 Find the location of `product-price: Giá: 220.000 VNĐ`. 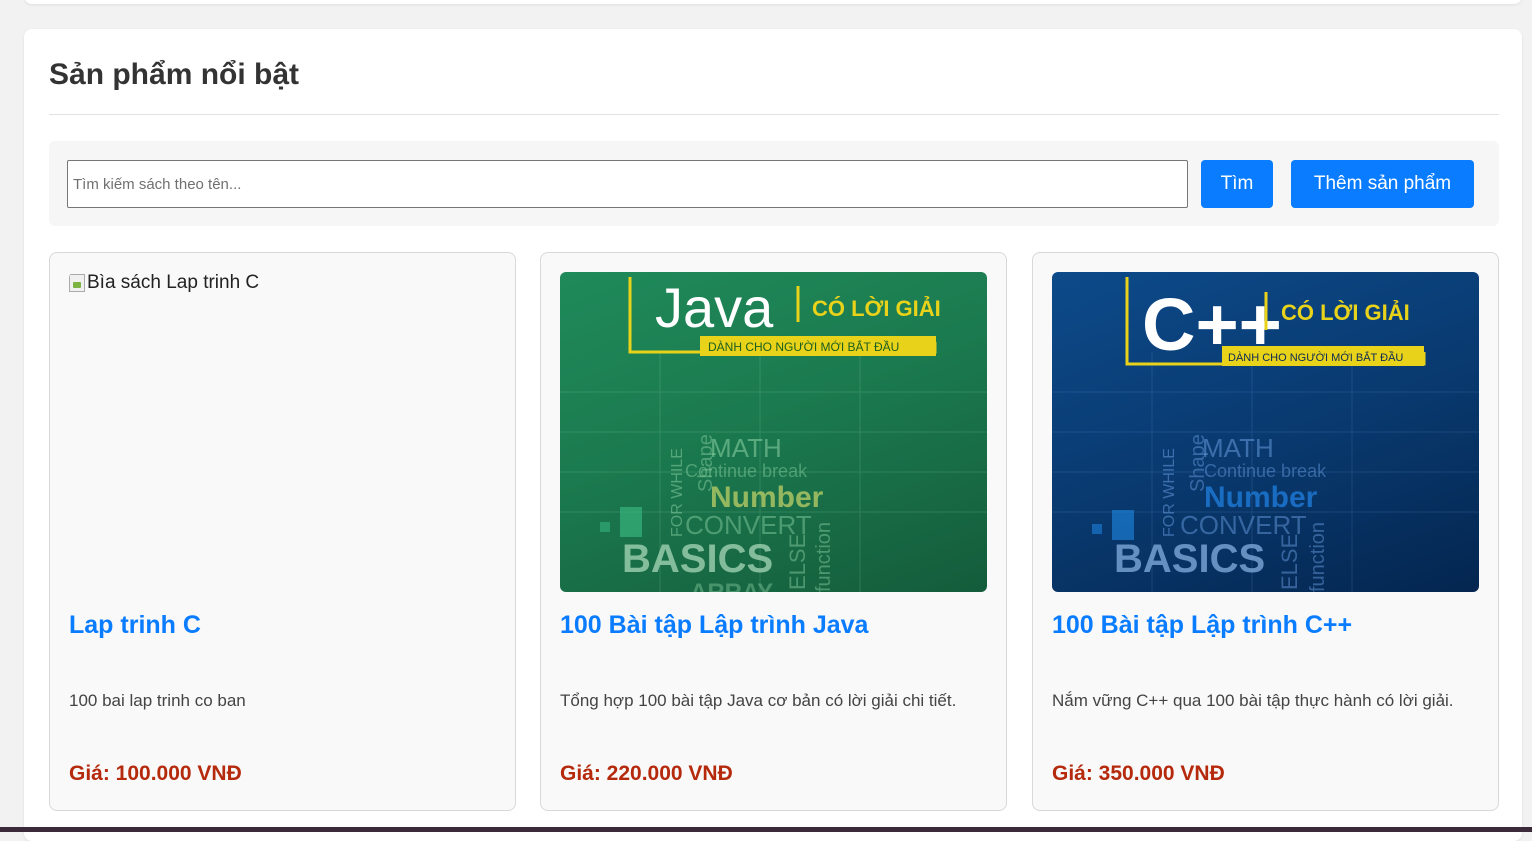

product-price: Giá: 220.000 VNĐ is located at coordinates (646, 773).